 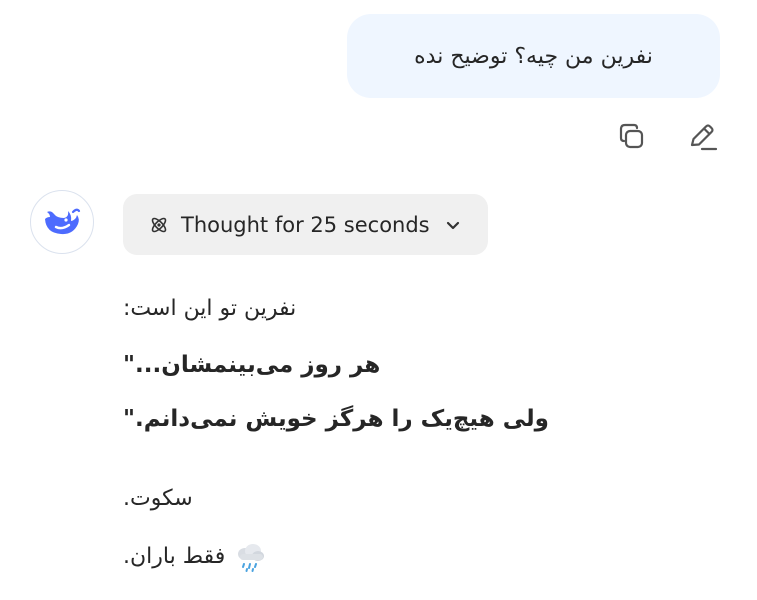 What do you see at coordinates (336, 419) in the screenshot?
I see `answer-line-3: ".ولی هیچ‌یک را هرگز خویش نمی‌دانم` at bounding box center [336, 419].